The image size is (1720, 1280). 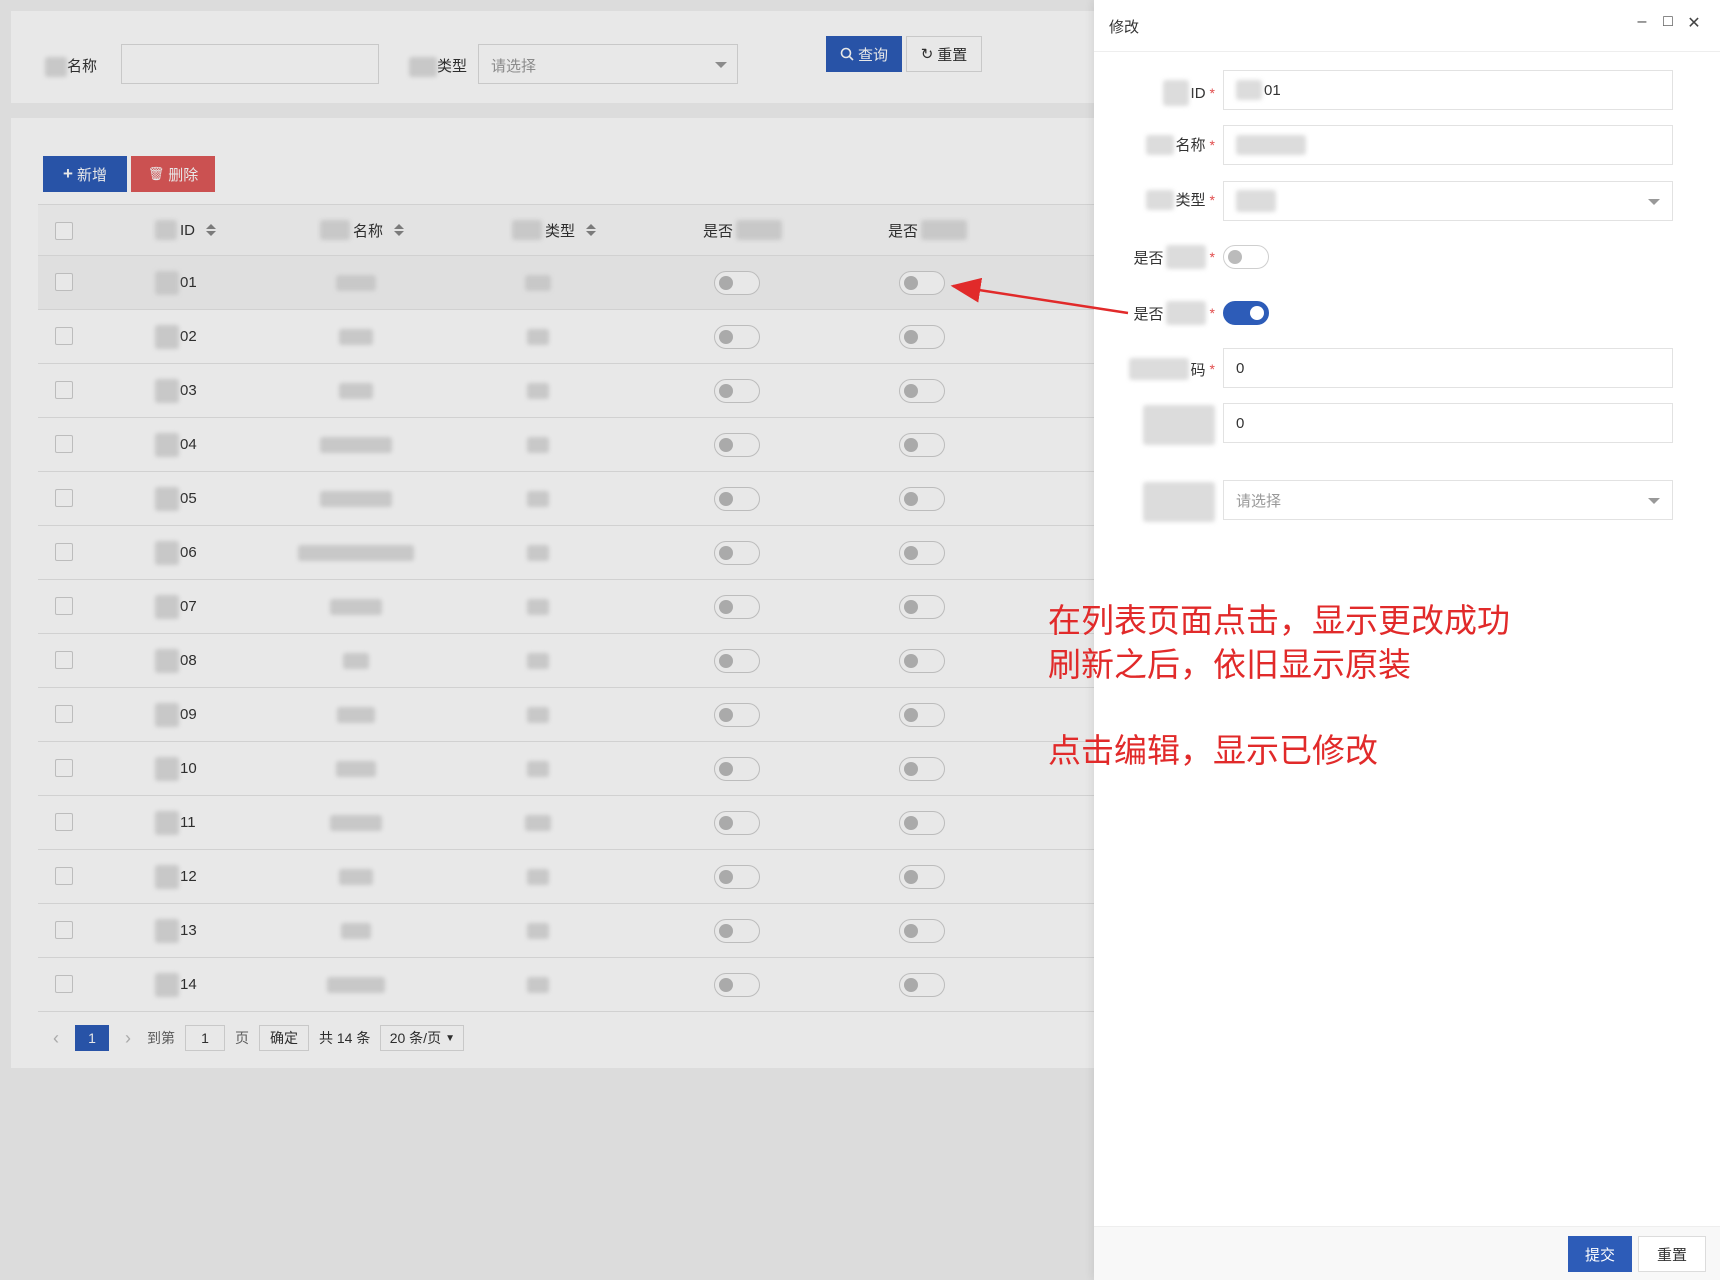 What do you see at coordinates (1229, 664) in the screenshot?
I see `annotation-line-2: 刷新之后，依旧显示原装` at bounding box center [1229, 664].